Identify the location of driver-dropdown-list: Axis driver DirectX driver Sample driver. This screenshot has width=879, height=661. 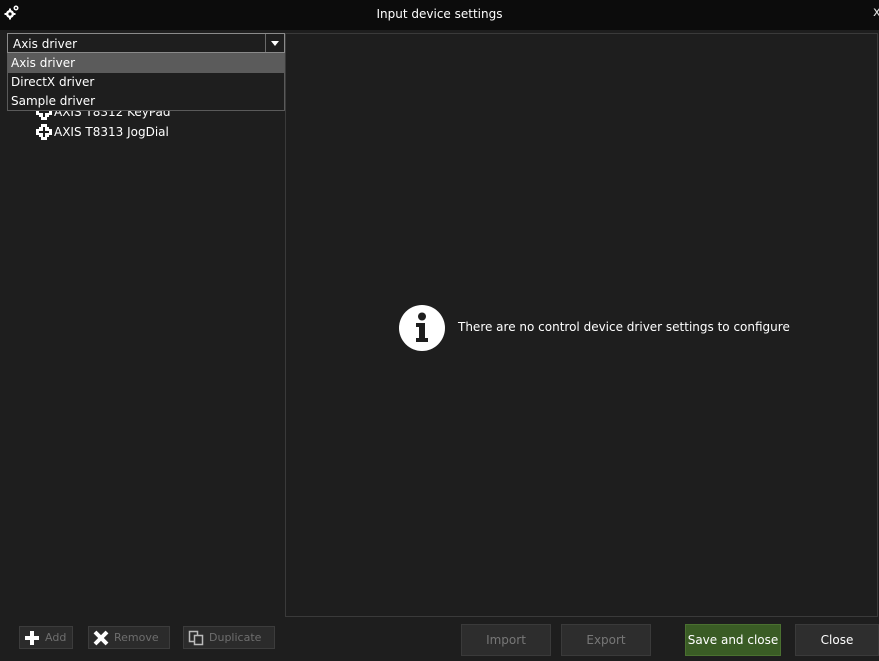
(146, 82).